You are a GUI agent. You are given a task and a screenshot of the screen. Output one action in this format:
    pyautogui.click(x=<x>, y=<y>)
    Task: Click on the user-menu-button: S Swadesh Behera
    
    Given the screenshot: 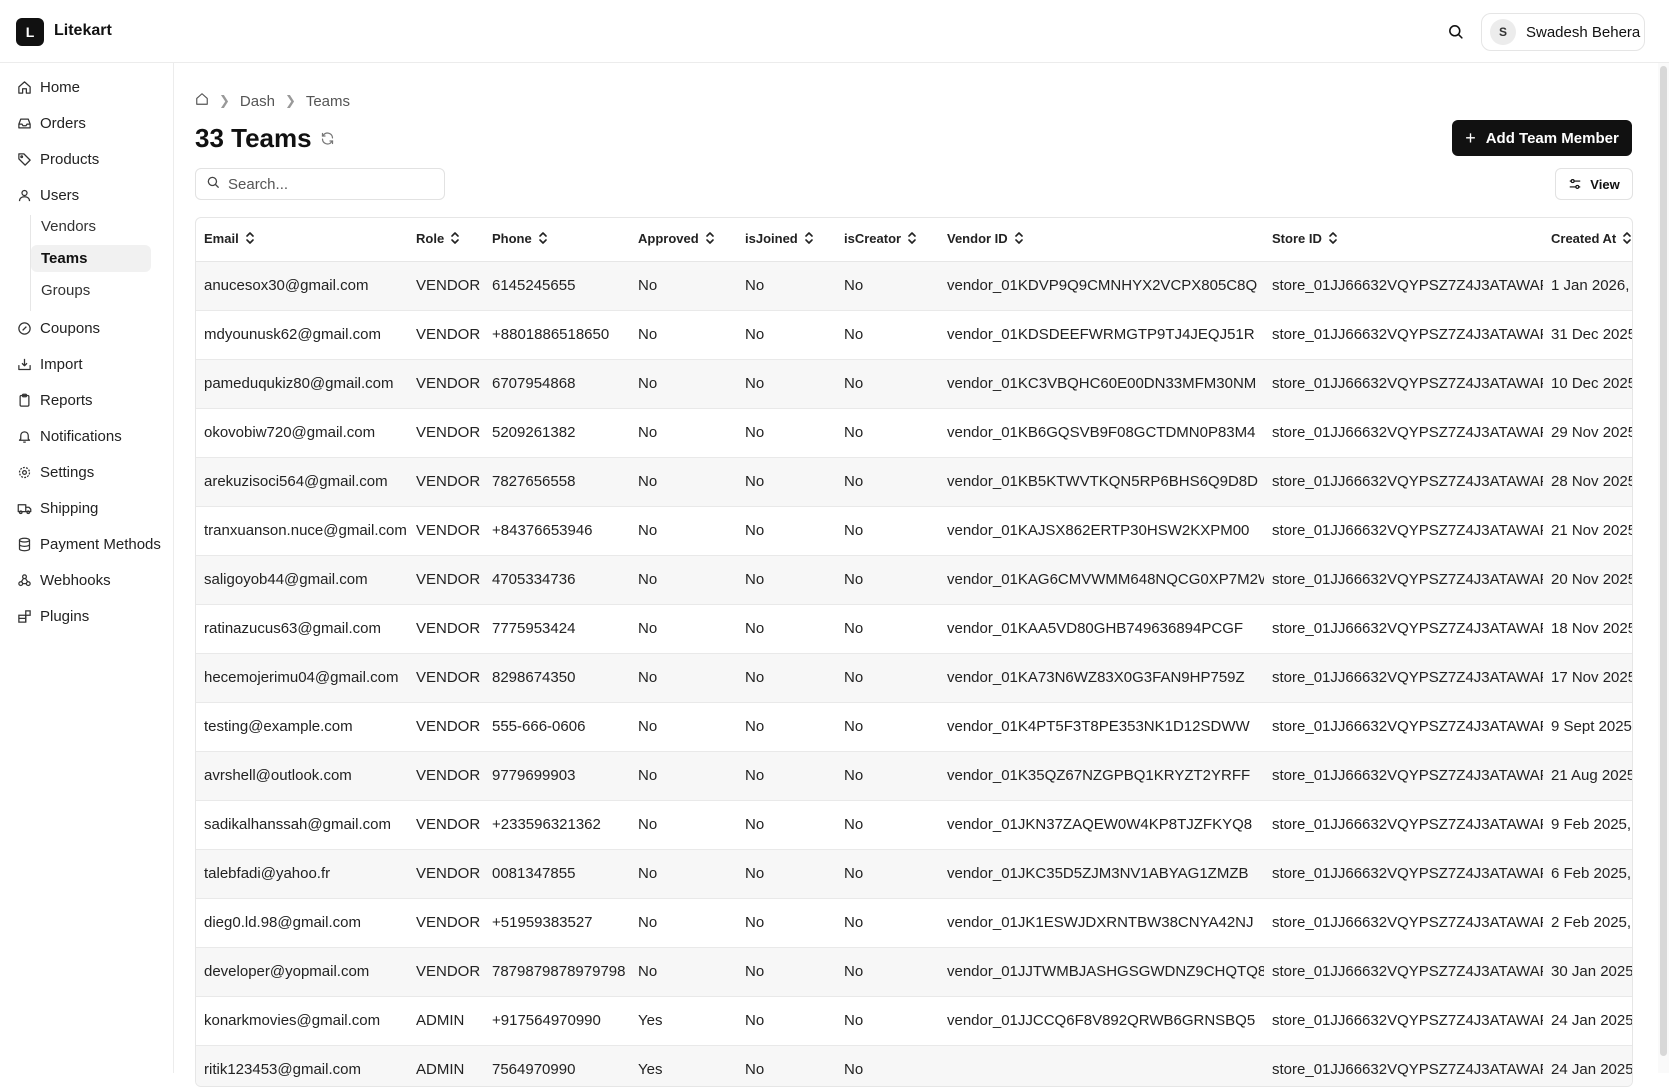 What is the action you would take?
    pyautogui.click(x=1563, y=32)
    